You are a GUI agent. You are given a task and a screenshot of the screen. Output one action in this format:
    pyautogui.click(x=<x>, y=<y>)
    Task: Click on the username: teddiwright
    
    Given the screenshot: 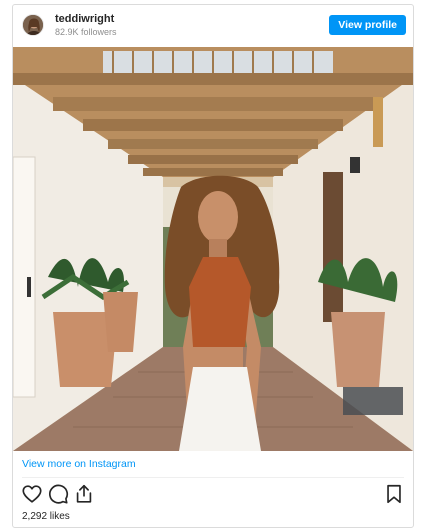 What is the action you would take?
    pyautogui.click(x=84, y=19)
    